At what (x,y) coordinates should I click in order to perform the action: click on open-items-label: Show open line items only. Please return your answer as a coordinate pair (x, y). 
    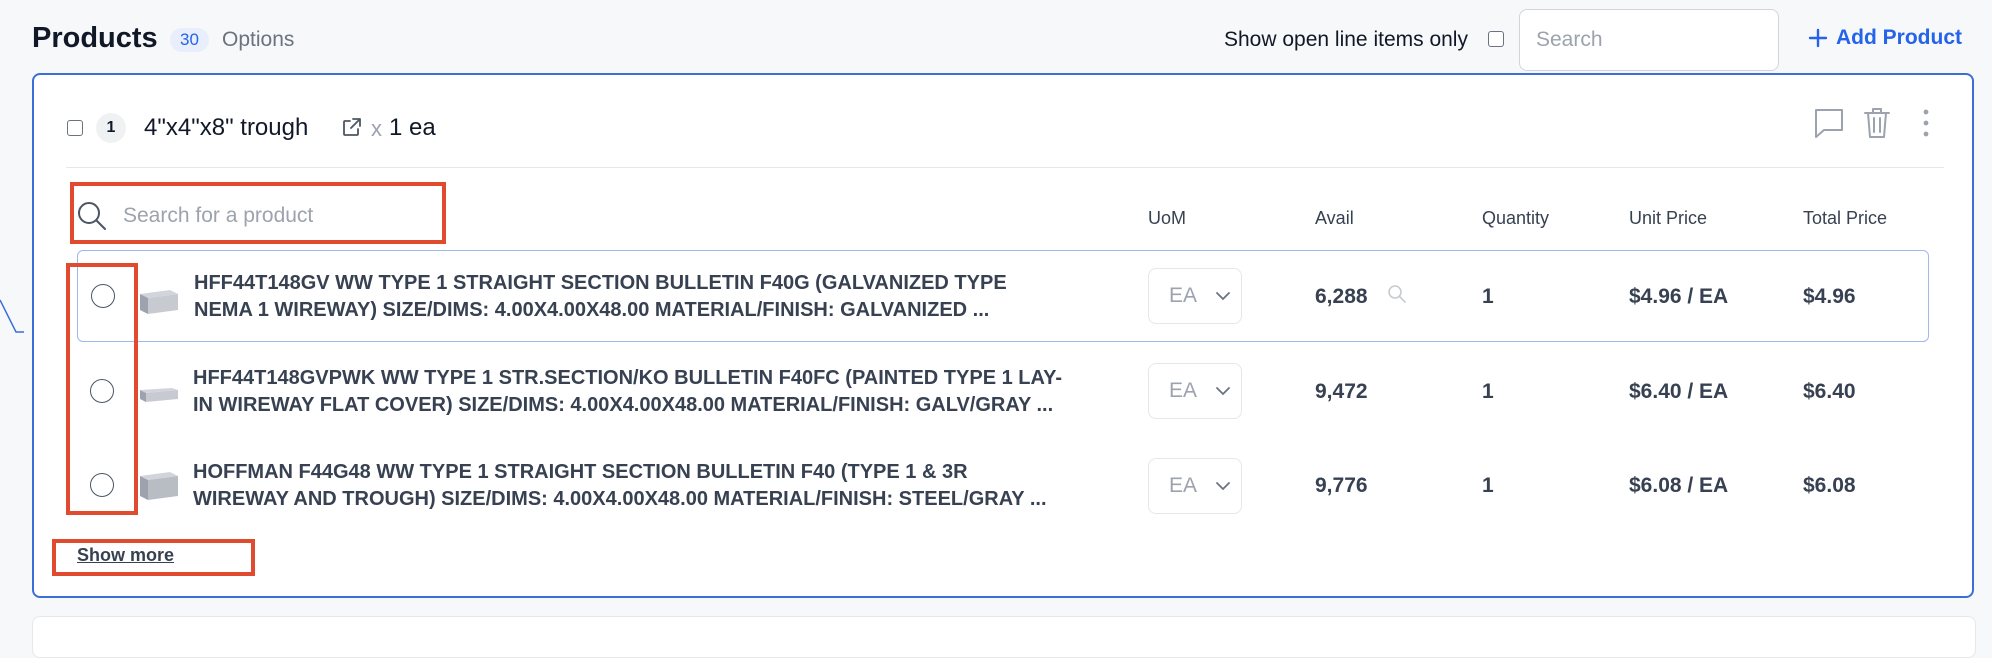
    Looking at the image, I should click on (1346, 39).